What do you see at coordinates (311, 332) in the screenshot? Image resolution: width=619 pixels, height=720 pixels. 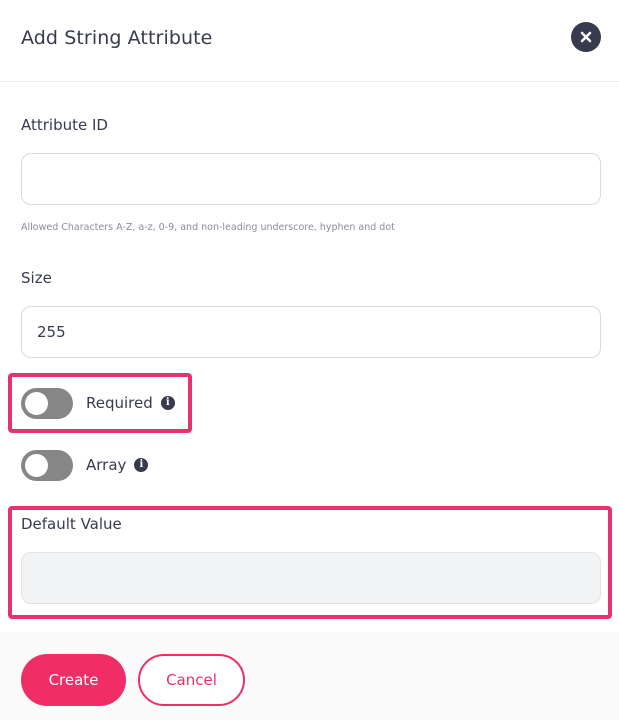 I see `size-input` at bounding box center [311, 332].